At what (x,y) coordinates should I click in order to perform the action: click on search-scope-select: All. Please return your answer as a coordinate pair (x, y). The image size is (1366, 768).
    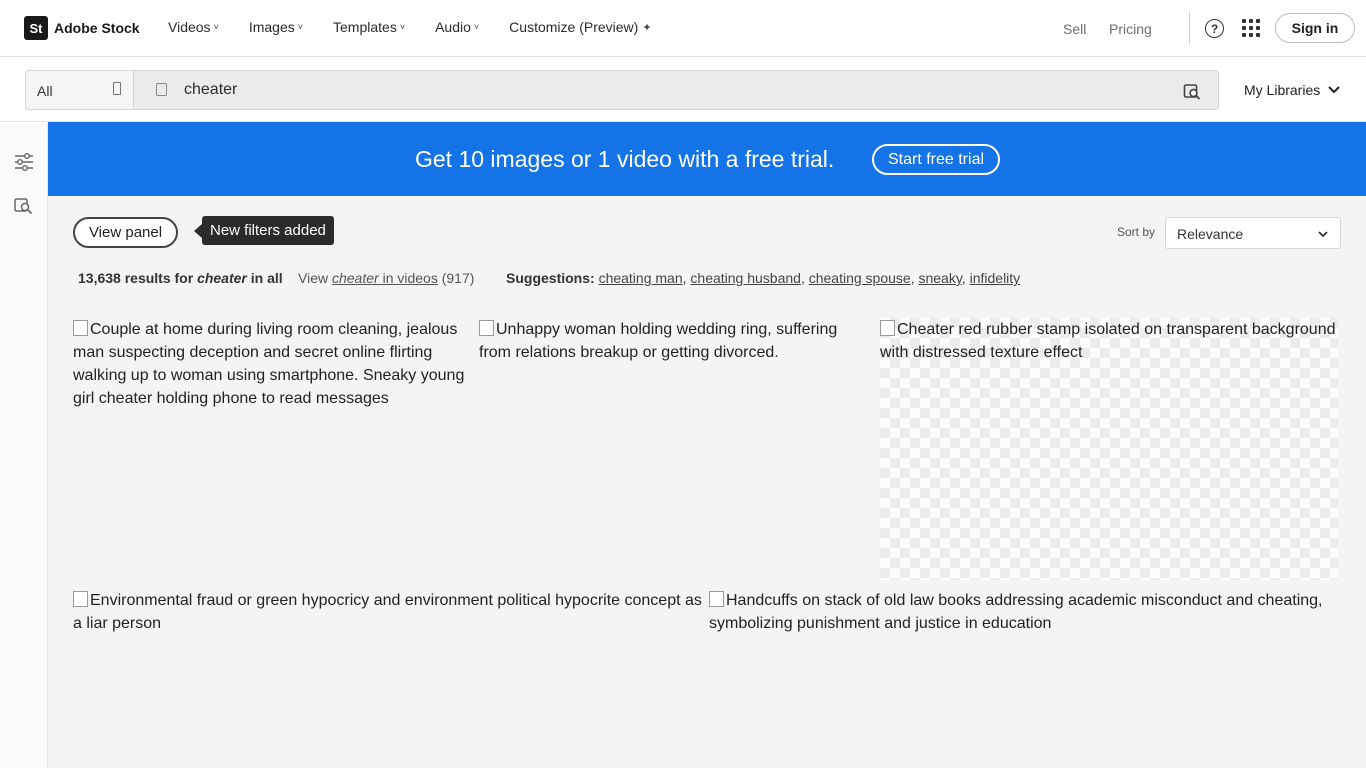
    Looking at the image, I should click on (80, 90).